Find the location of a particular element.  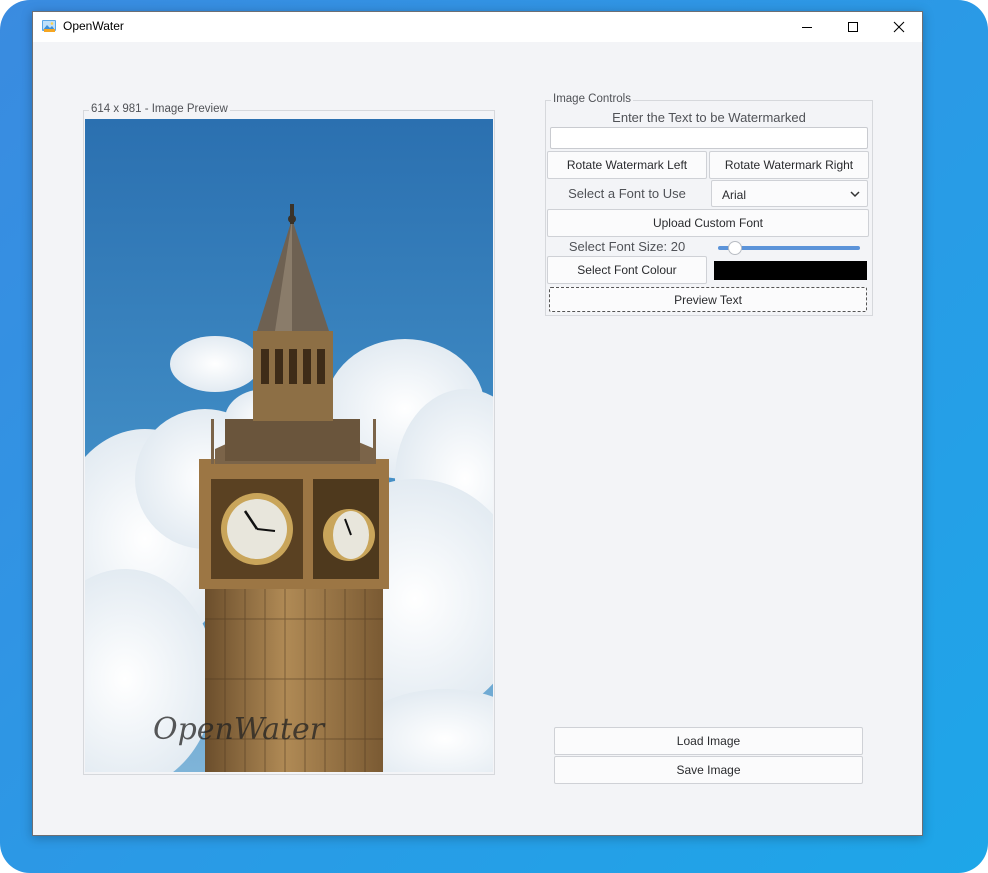

save-image-button: Save Image is located at coordinates (708, 770).